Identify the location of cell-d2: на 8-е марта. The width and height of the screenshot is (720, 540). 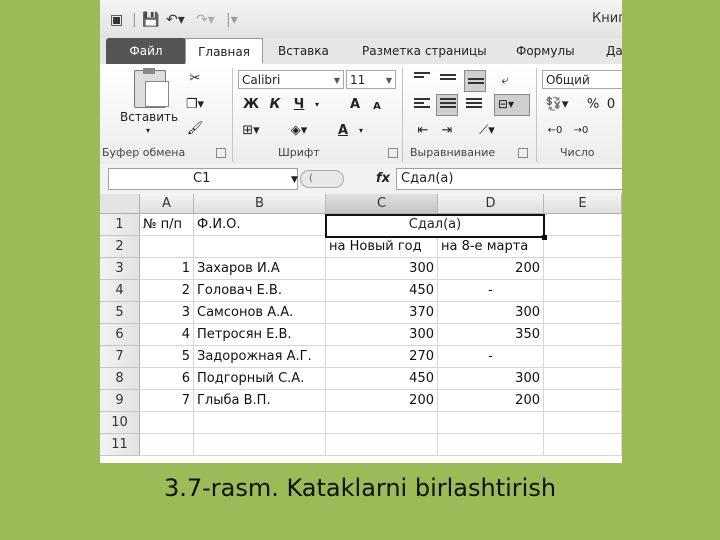
(491, 247).